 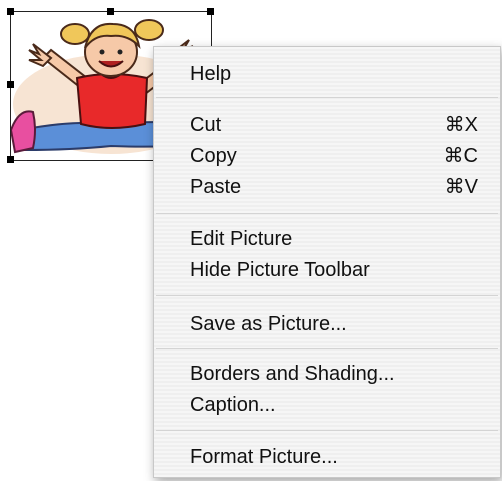 What do you see at coordinates (461, 187) in the screenshot?
I see `menu-shortcut: ⌘V` at bounding box center [461, 187].